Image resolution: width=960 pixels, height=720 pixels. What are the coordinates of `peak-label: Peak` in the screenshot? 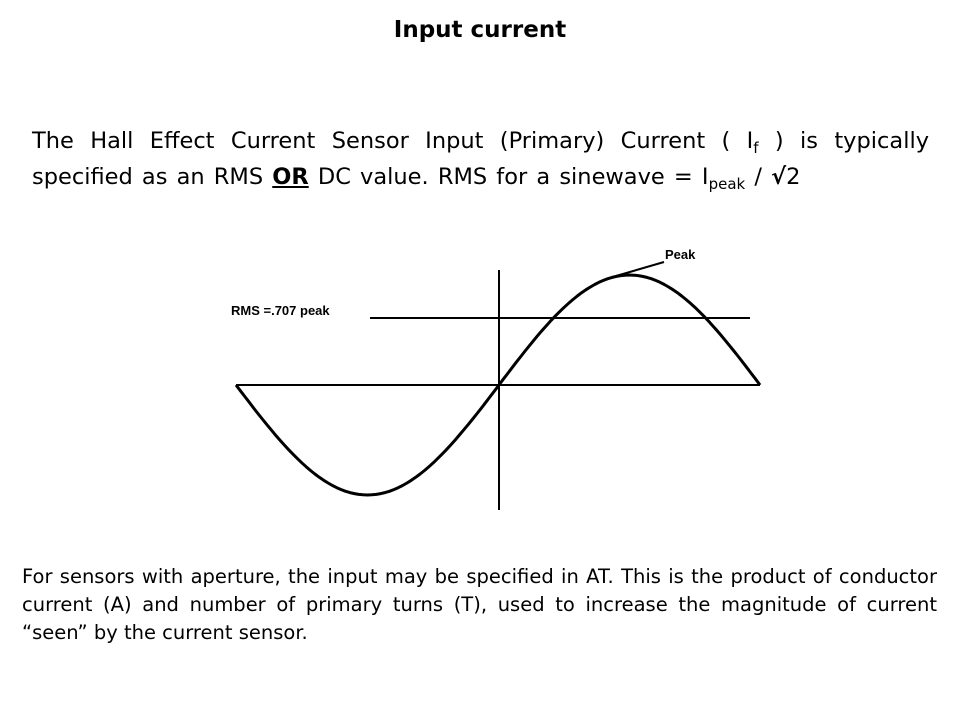 It's located at (680, 254).